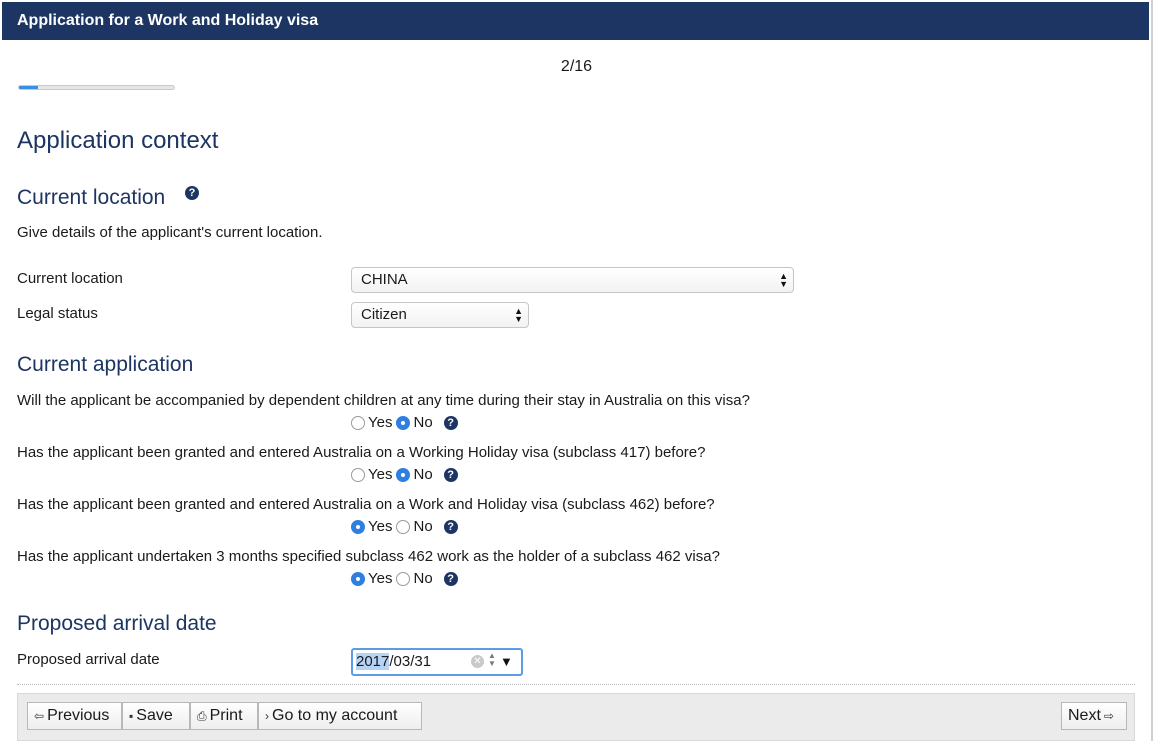 Image resolution: width=1153 pixels, height=741 pixels. What do you see at coordinates (373, 661) in the screenshot?
I see `date-year: 2017` at bounding box center [373, 661].